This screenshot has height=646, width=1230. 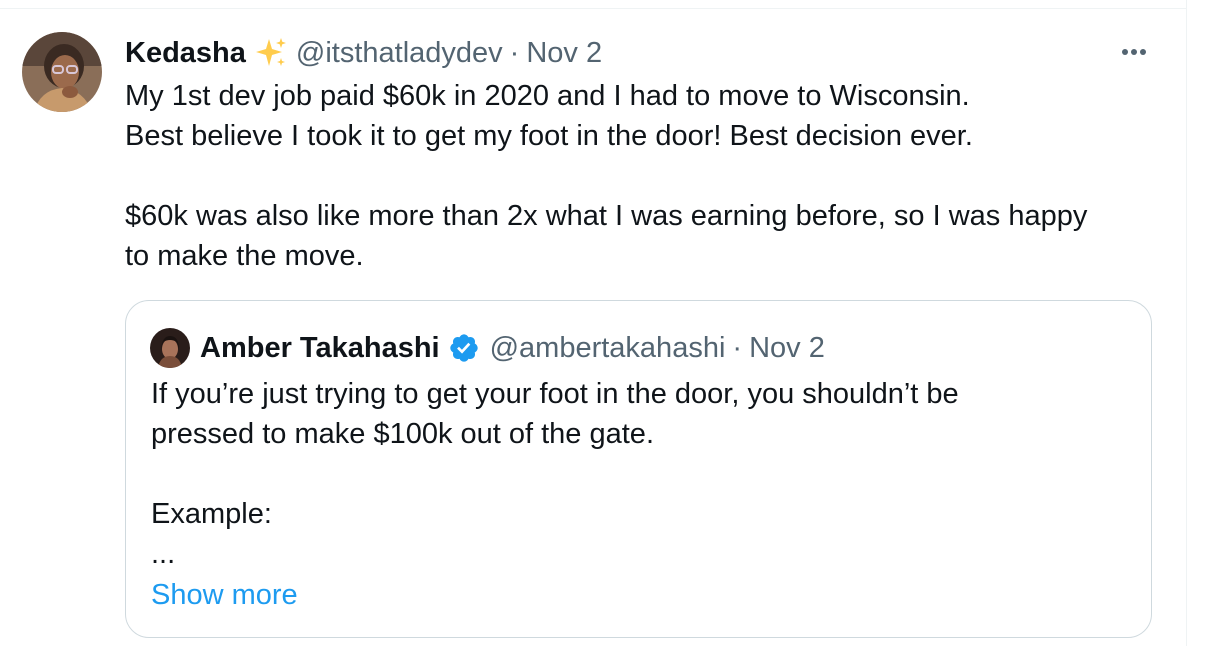 What do you see at coordinates (320, 348) in the screenshot?
I see `quote-author-name: Amber Takahashi` at bounding box center [320, 348].